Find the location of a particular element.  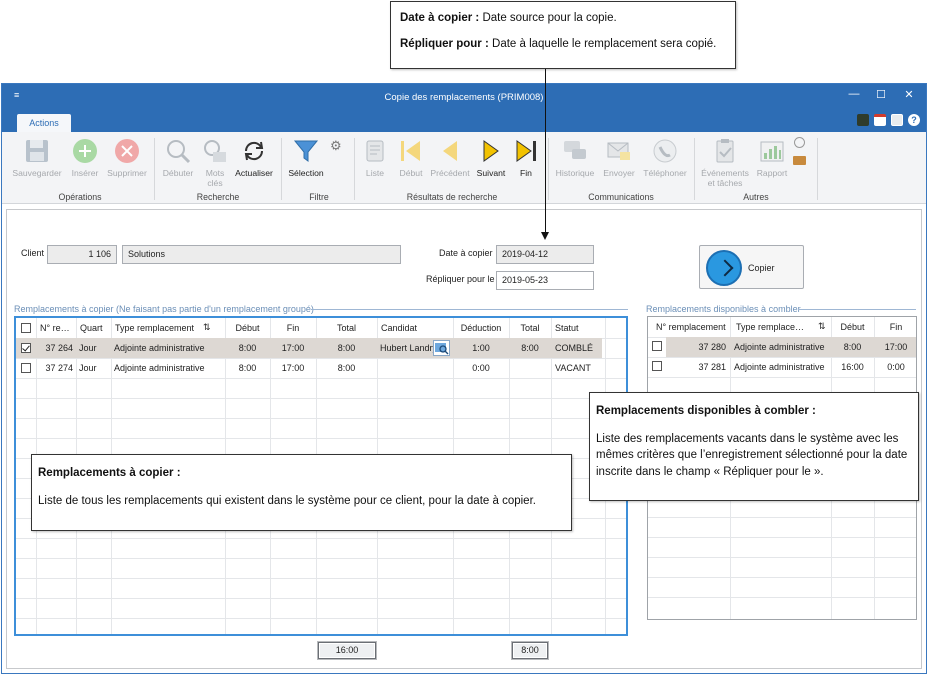

next-button: Suivant is located at coordinates (491, 157).